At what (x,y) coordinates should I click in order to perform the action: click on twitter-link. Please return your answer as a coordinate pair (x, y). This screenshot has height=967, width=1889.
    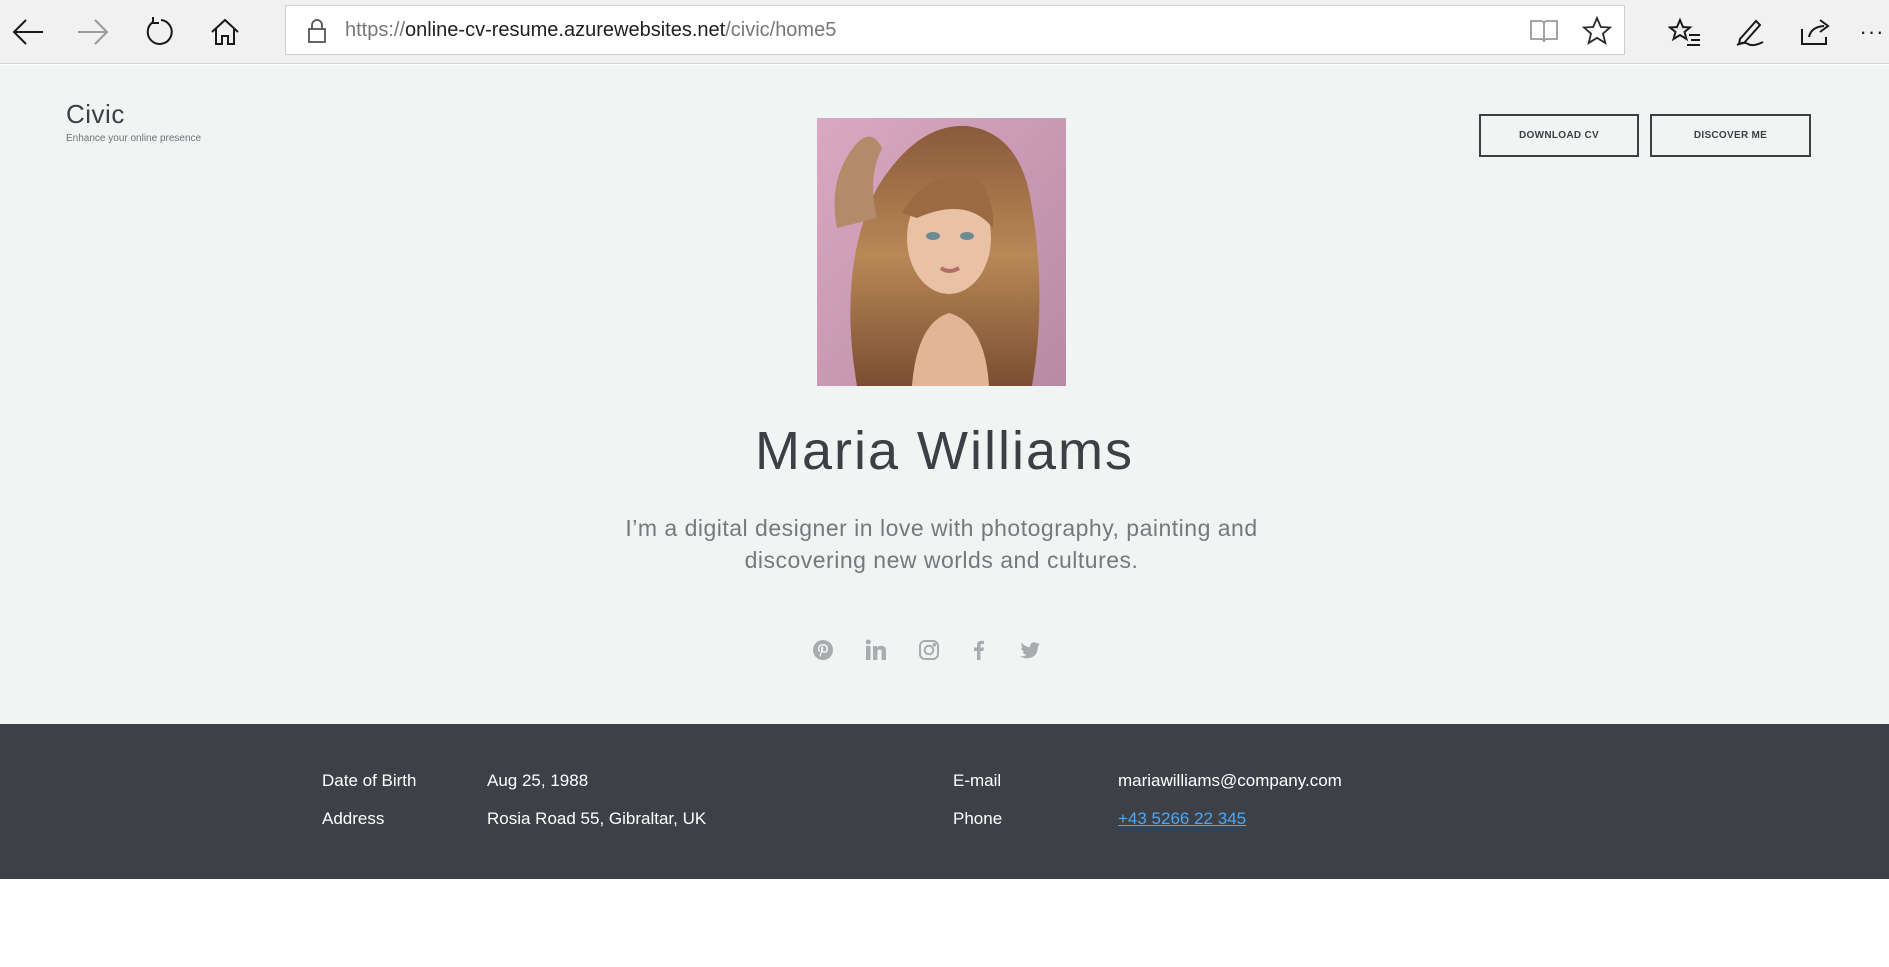
    Looking at the image, I should click on (1030, 650).